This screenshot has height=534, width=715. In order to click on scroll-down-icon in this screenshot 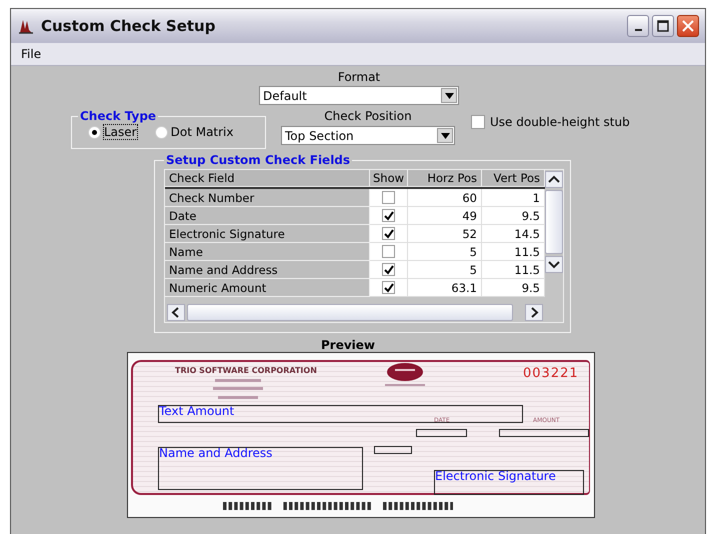, I will do `click(554, 264)`.